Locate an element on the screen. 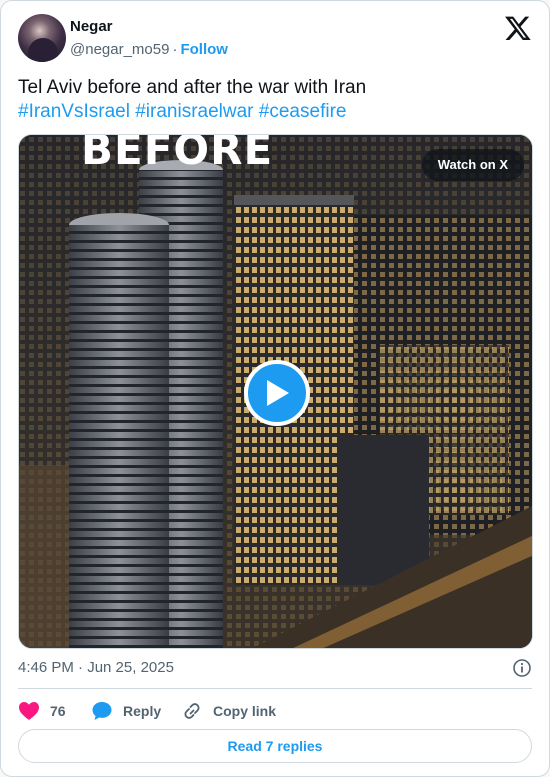 The height and width of the screenshot is (777, 550). hashtag-link: #IranVsIsrael is located at coordinates (74, 111).